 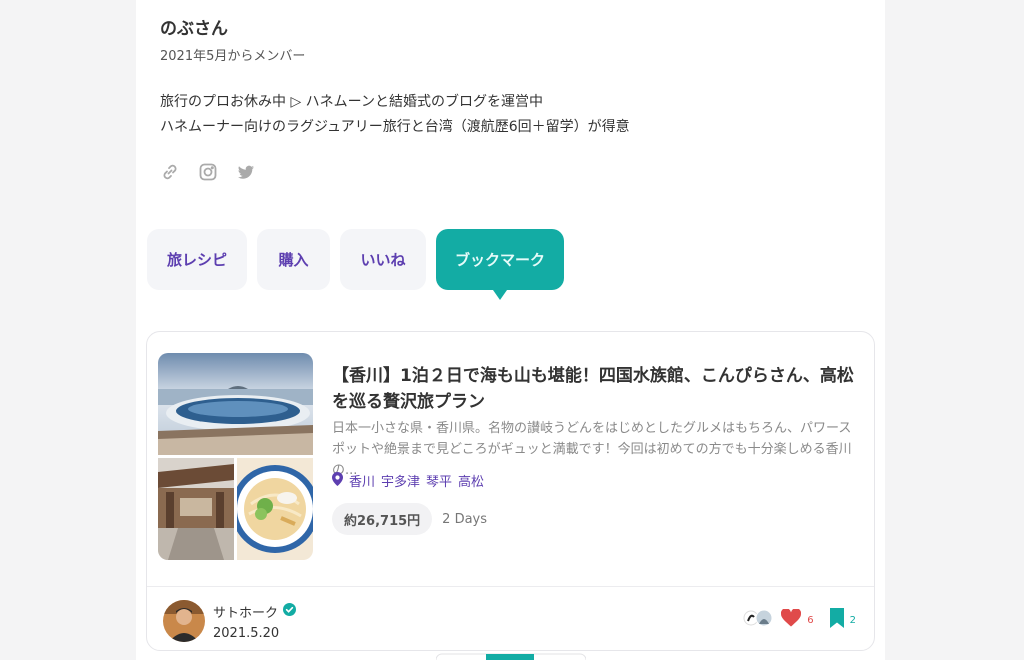 I want to click on heart-icon, so click(x=791, y=619).